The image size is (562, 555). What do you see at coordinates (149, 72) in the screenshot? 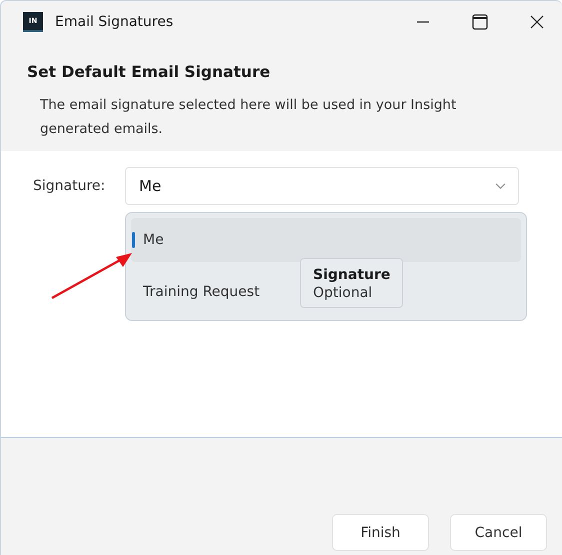
I see `page-heading: Set Default Email Signature` at bounding box center [149, 72].